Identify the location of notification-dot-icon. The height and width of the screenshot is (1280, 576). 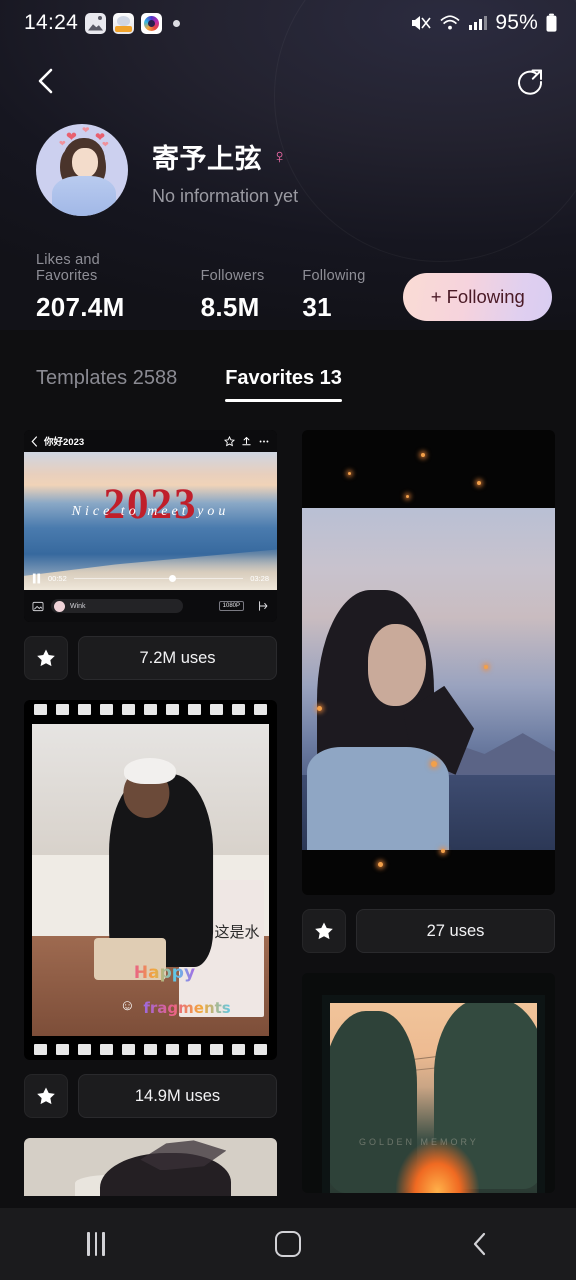
(177, 23).